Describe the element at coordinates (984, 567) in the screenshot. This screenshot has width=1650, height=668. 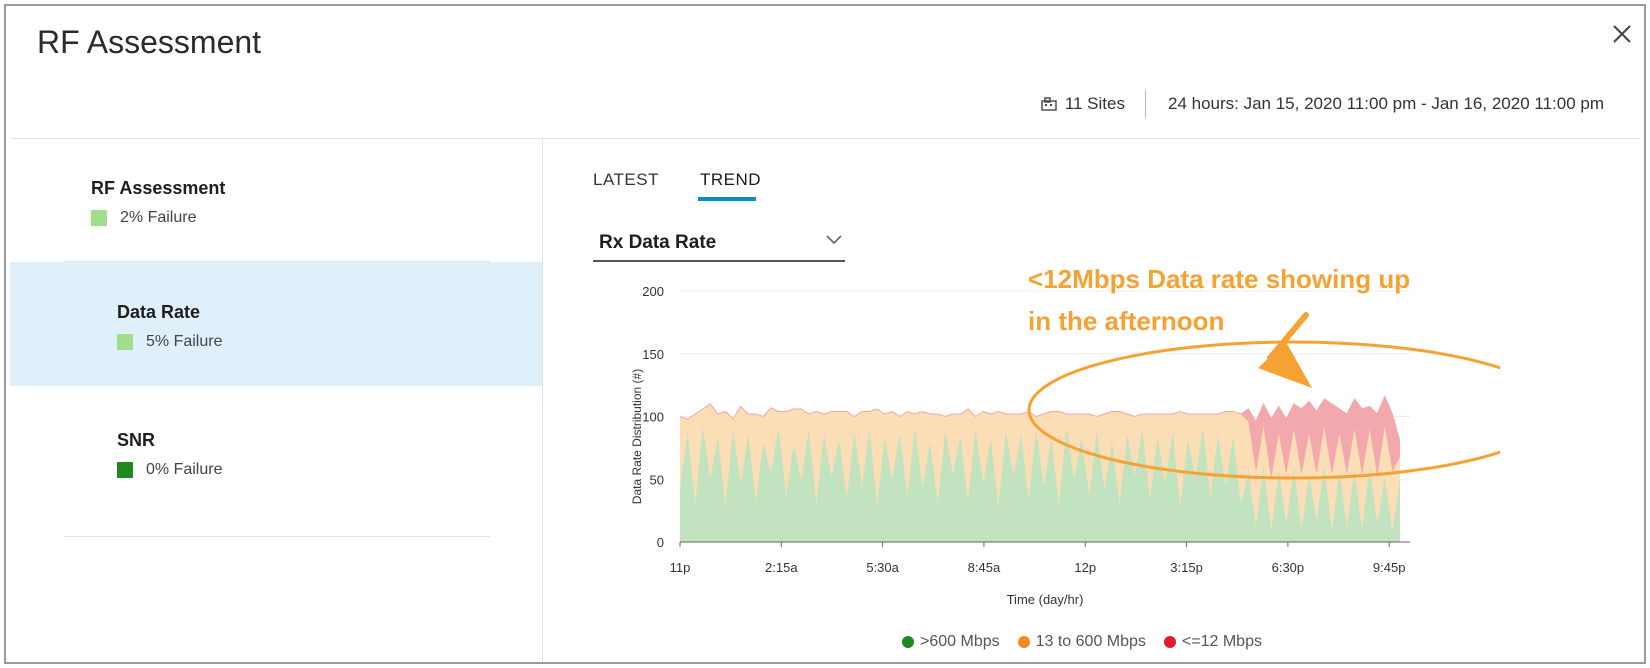
I see `x-tick-label: 8:45a` at that location.